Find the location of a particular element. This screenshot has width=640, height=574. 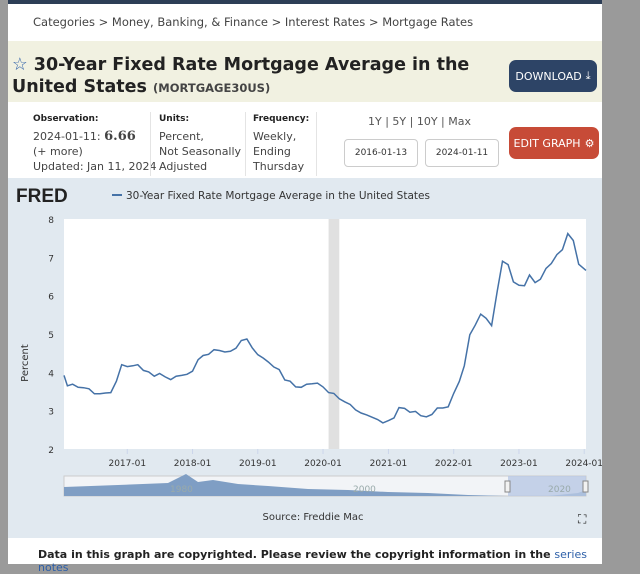

navigator-label: 2020 is located at coordinates (559, 490).